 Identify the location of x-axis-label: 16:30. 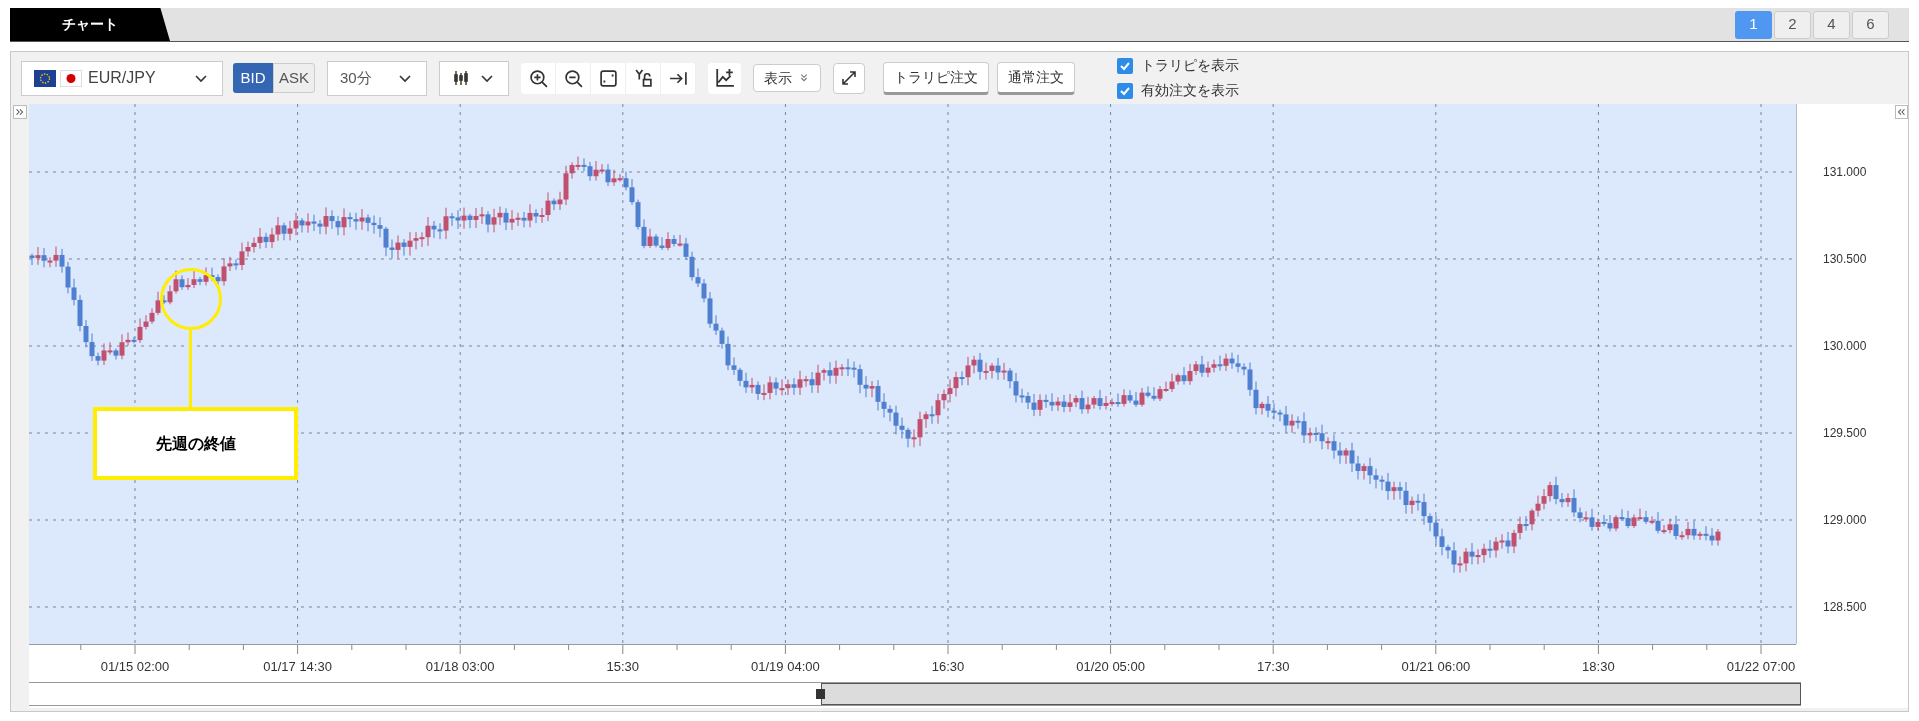
(948, 667).